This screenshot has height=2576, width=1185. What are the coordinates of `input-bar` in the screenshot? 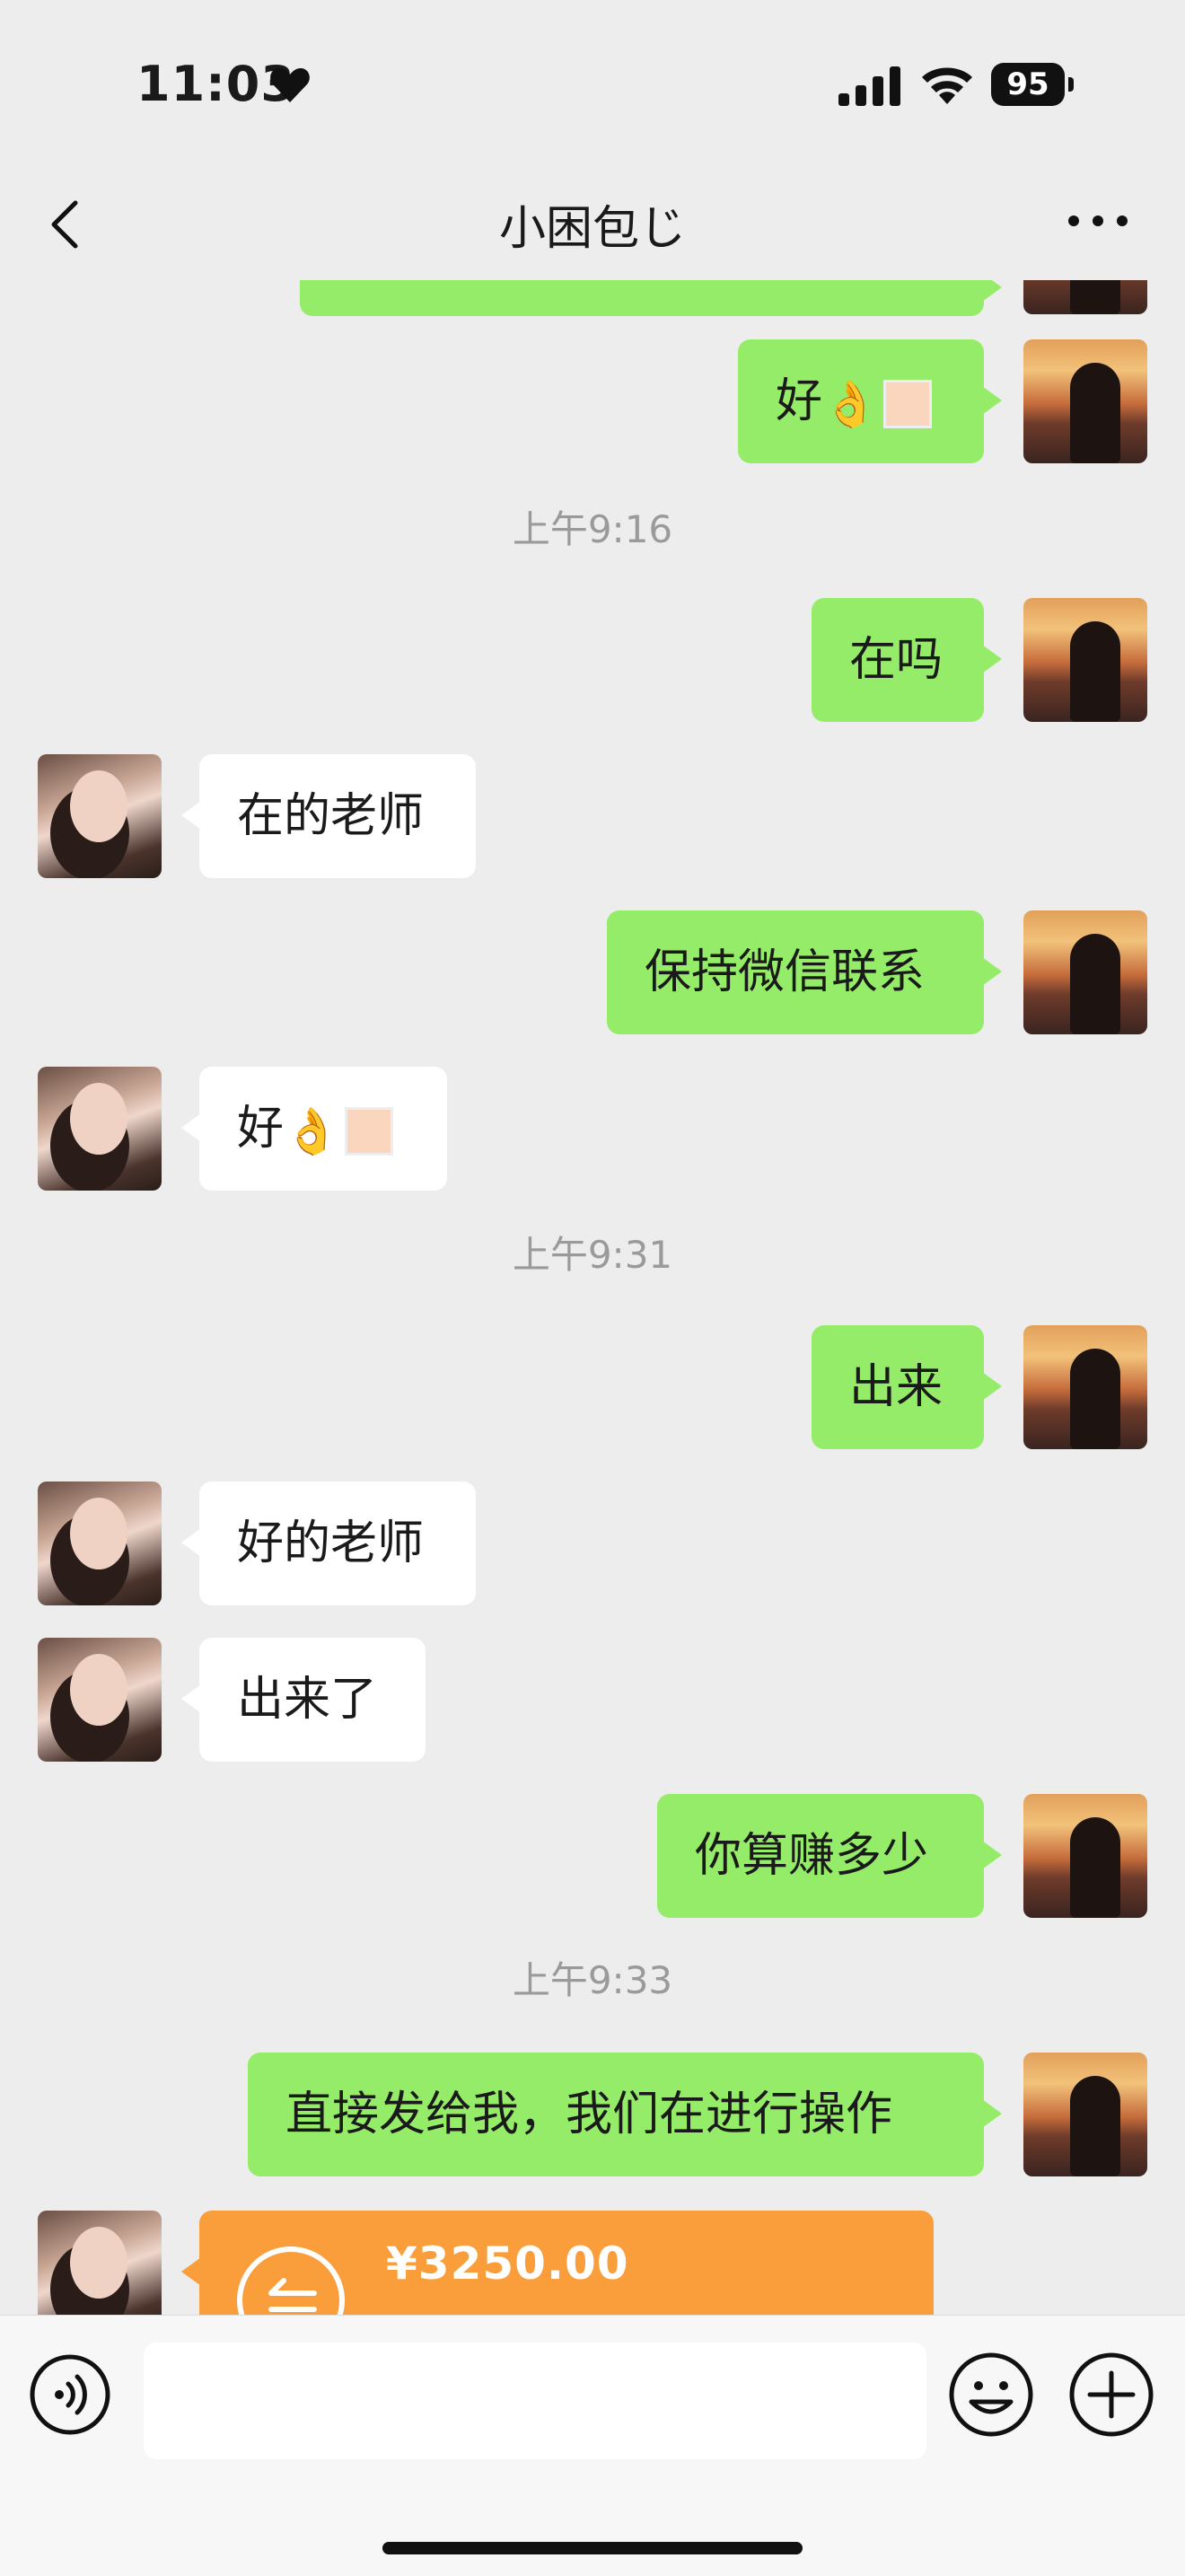 It's located at (592, 2445).